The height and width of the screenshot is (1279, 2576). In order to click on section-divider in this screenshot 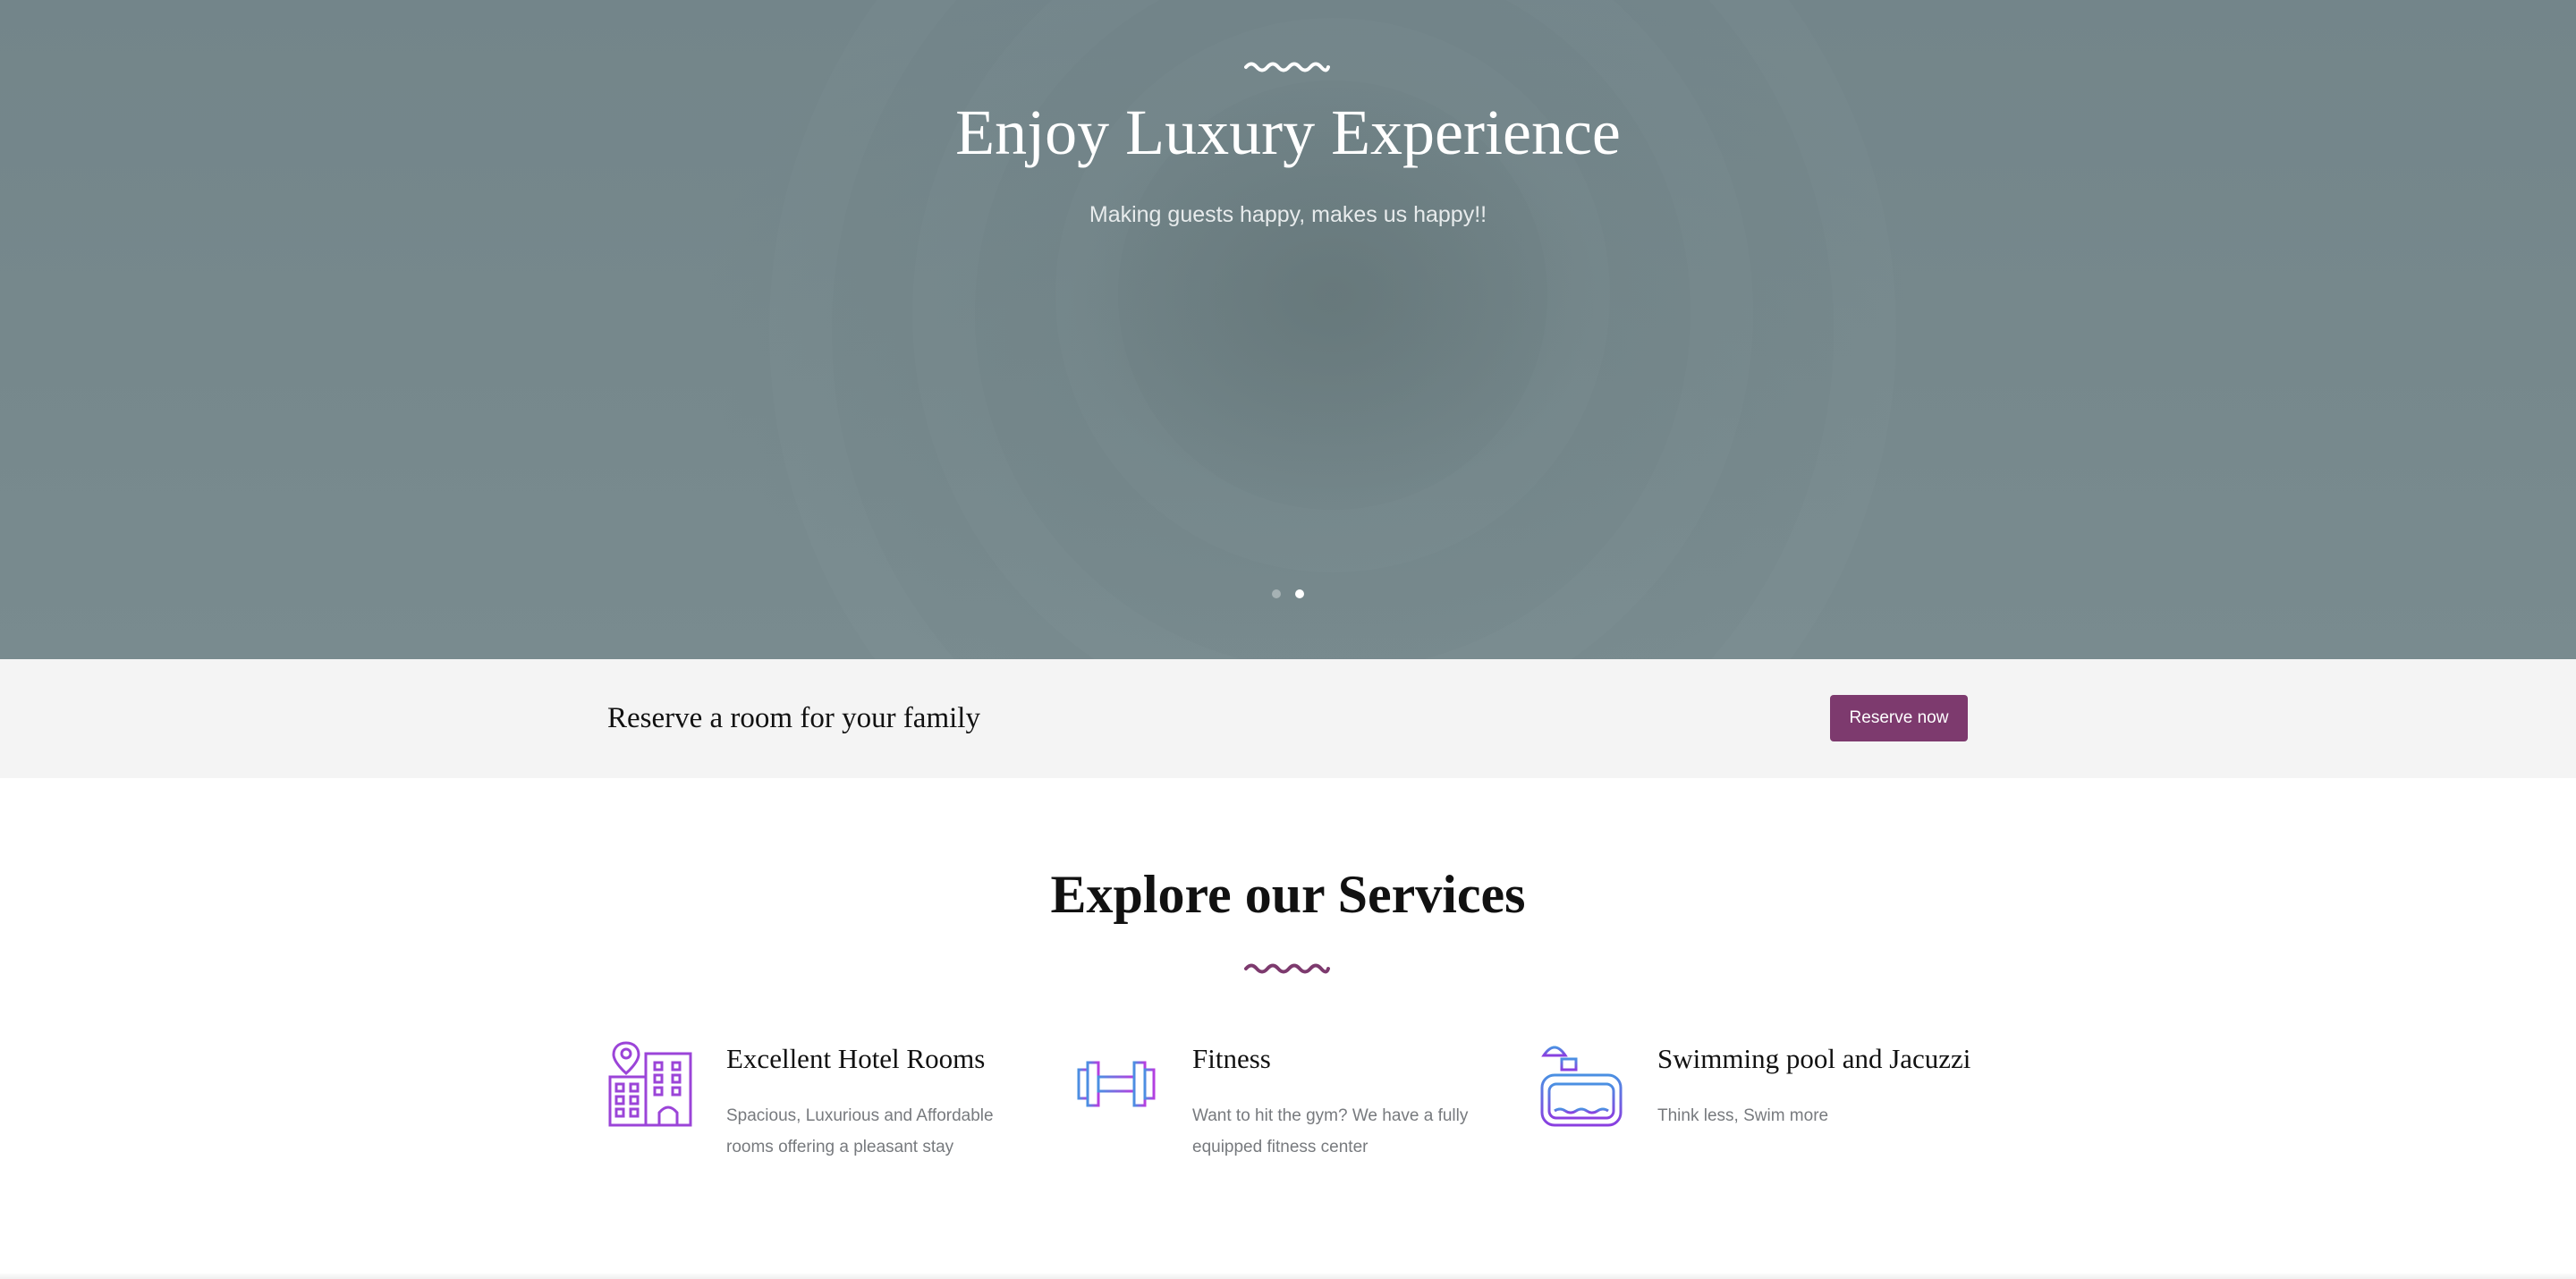, I will do `click(1288, 1276)`.